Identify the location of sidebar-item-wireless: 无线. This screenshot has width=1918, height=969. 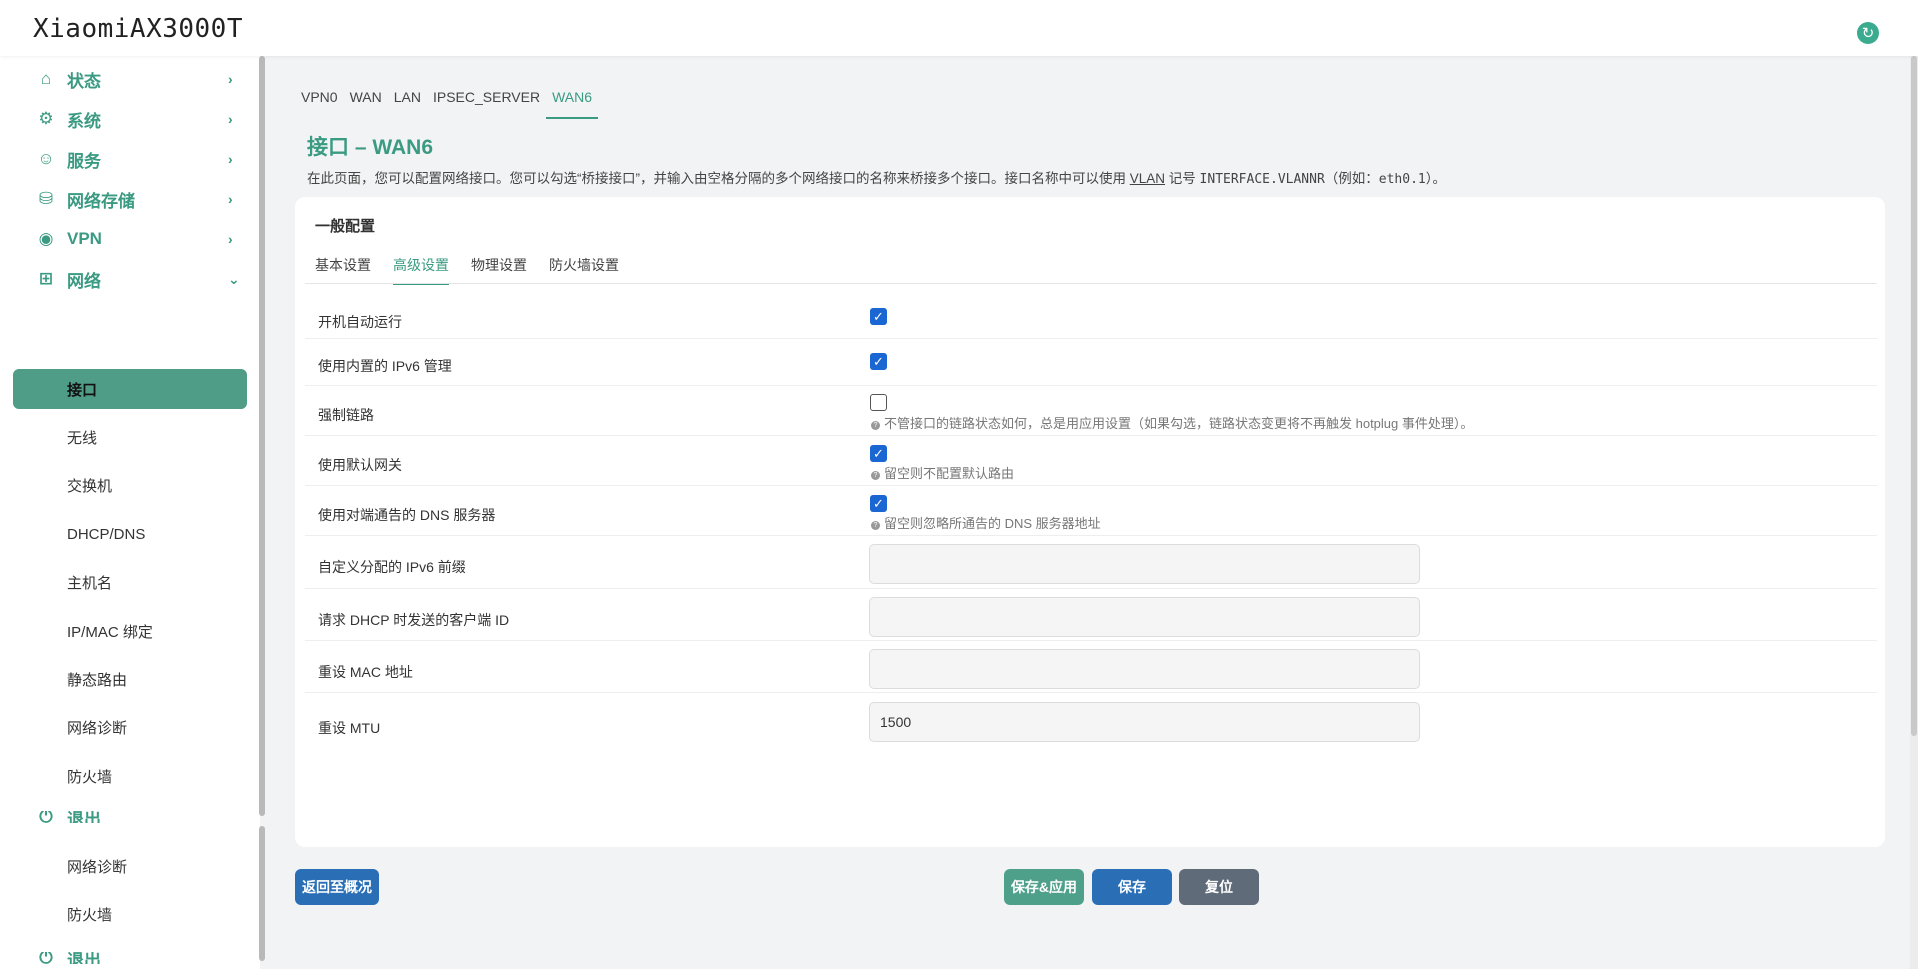
(130, 437).